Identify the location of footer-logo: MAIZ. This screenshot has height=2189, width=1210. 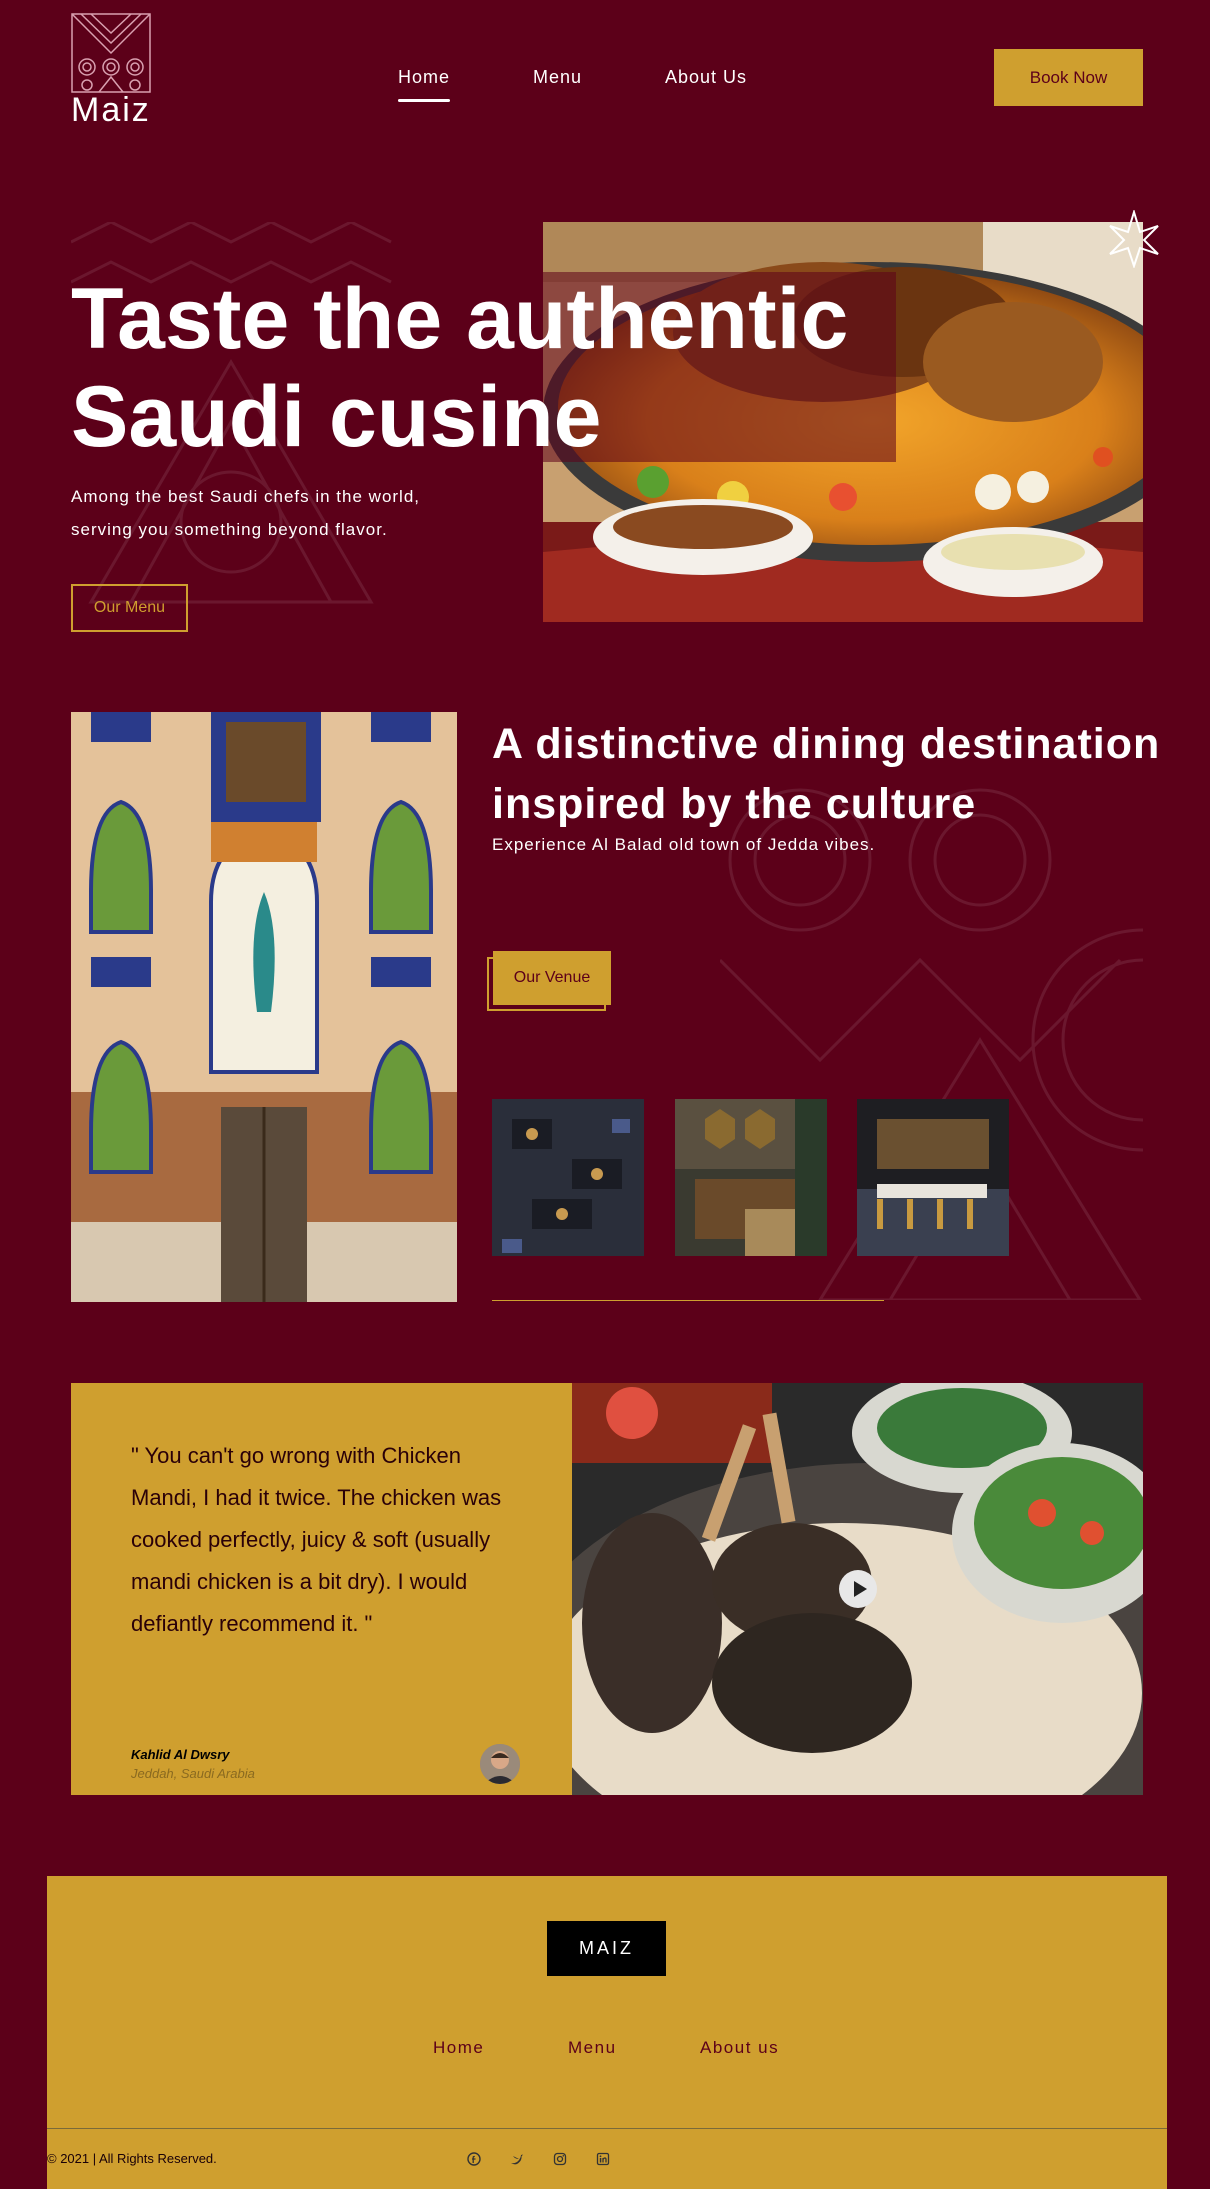
(606, 1948).